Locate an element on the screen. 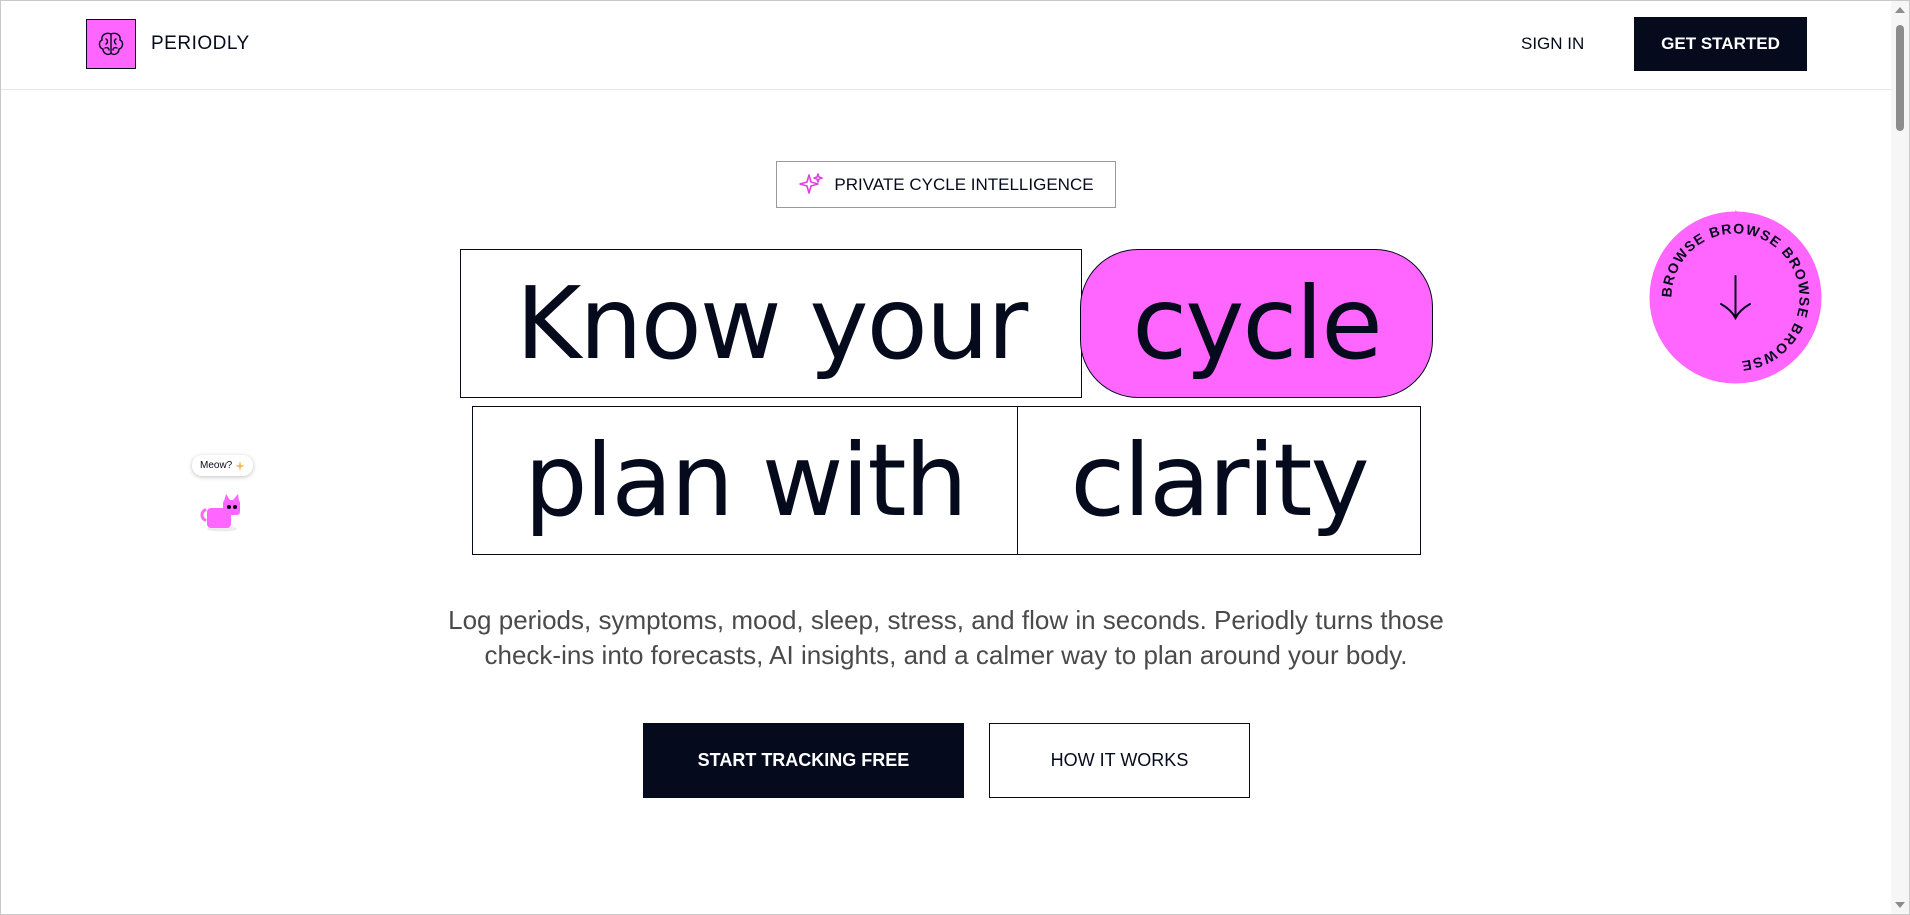 The width and height of the screenshot is (1910, 915). get-started-button: GET STARTED is located at coordinates (1720, 44).